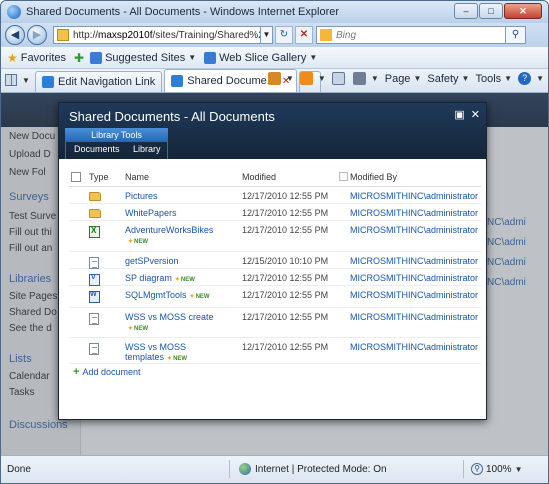 The width and height of the screenshot is (549, 484). I want to click on search-input: Bing, so click(411, 35).